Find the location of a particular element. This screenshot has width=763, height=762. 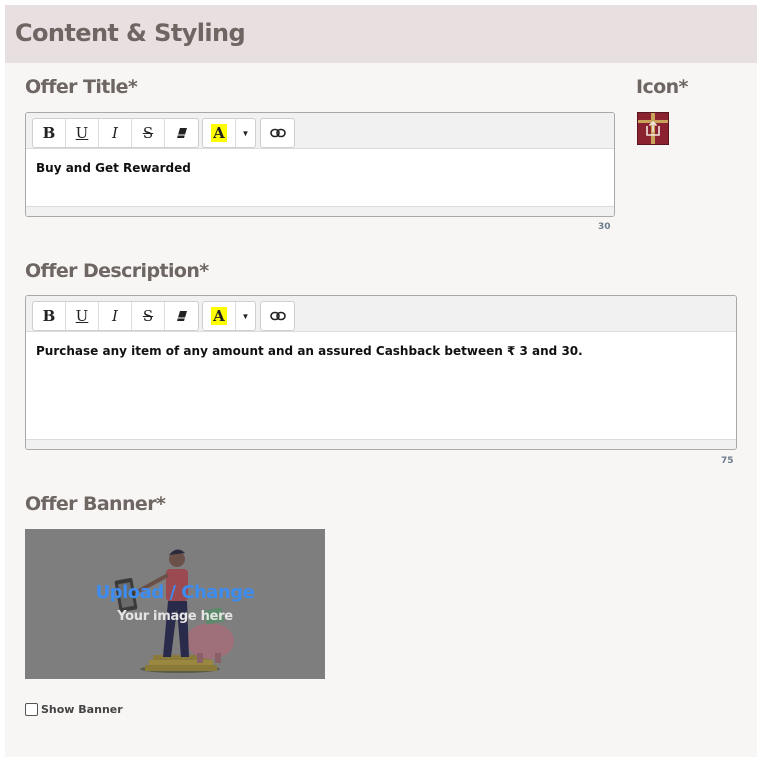

offer-banner-label: Offer Banner* is located at coordinates (95, 504).